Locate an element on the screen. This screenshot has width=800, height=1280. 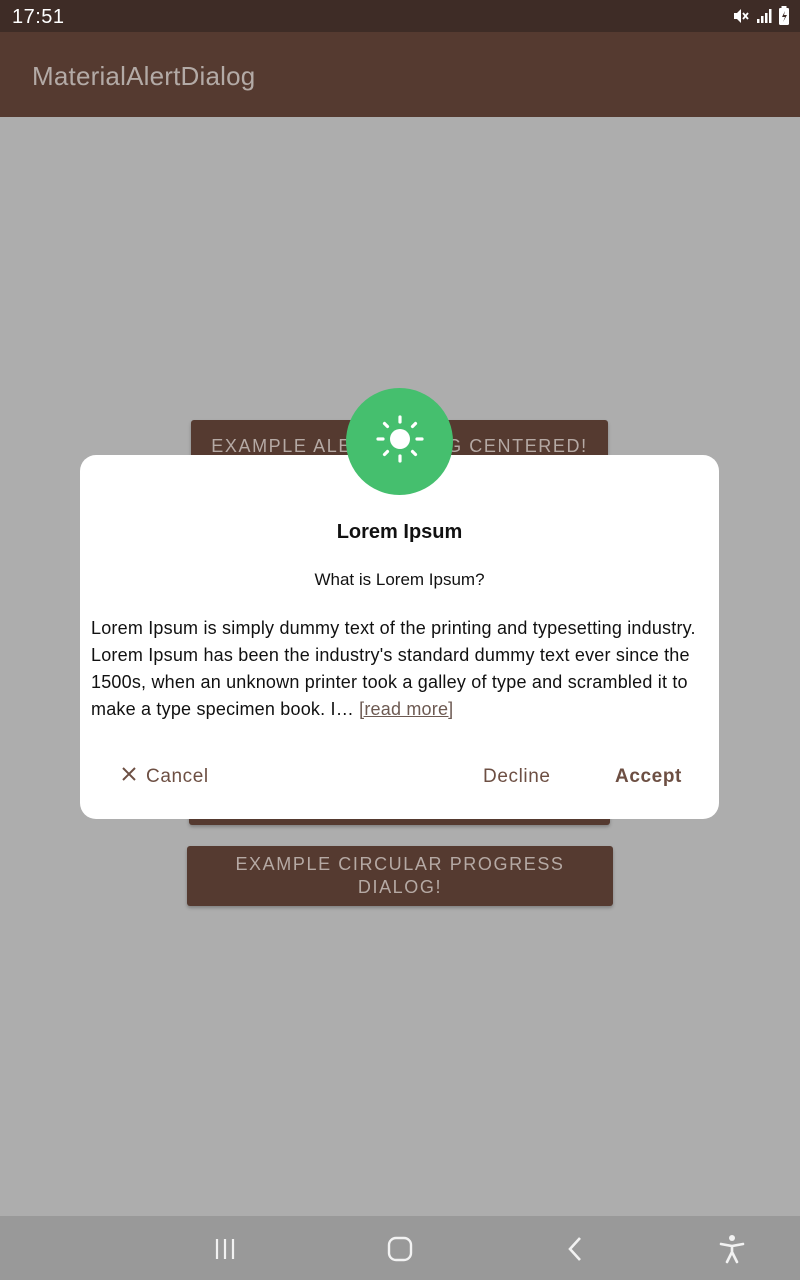
cancel-label: Cancel is located at coordinates (177, 776).